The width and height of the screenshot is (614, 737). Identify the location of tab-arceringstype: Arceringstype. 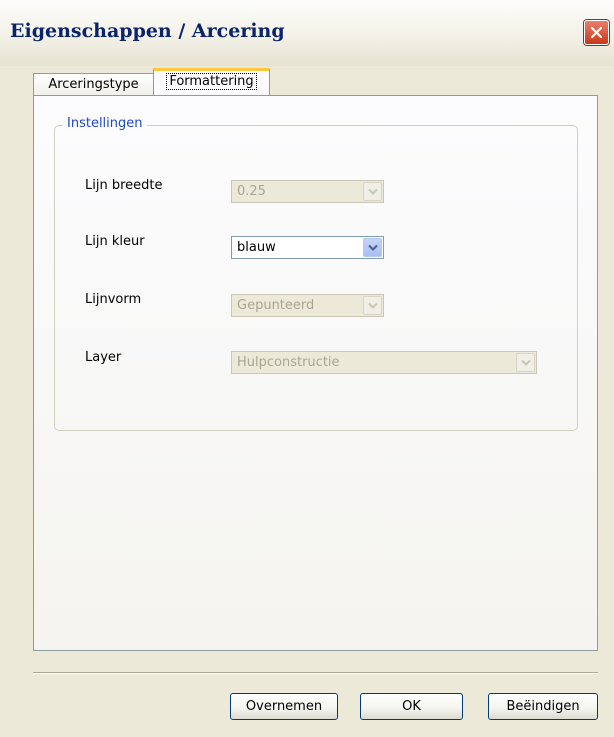
(93, 84).